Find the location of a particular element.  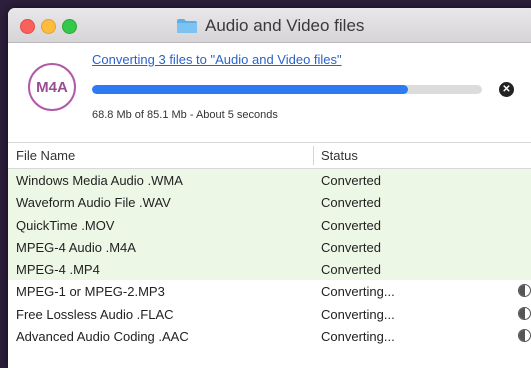

status-column-header: Status is located at coordinates (339, 155).